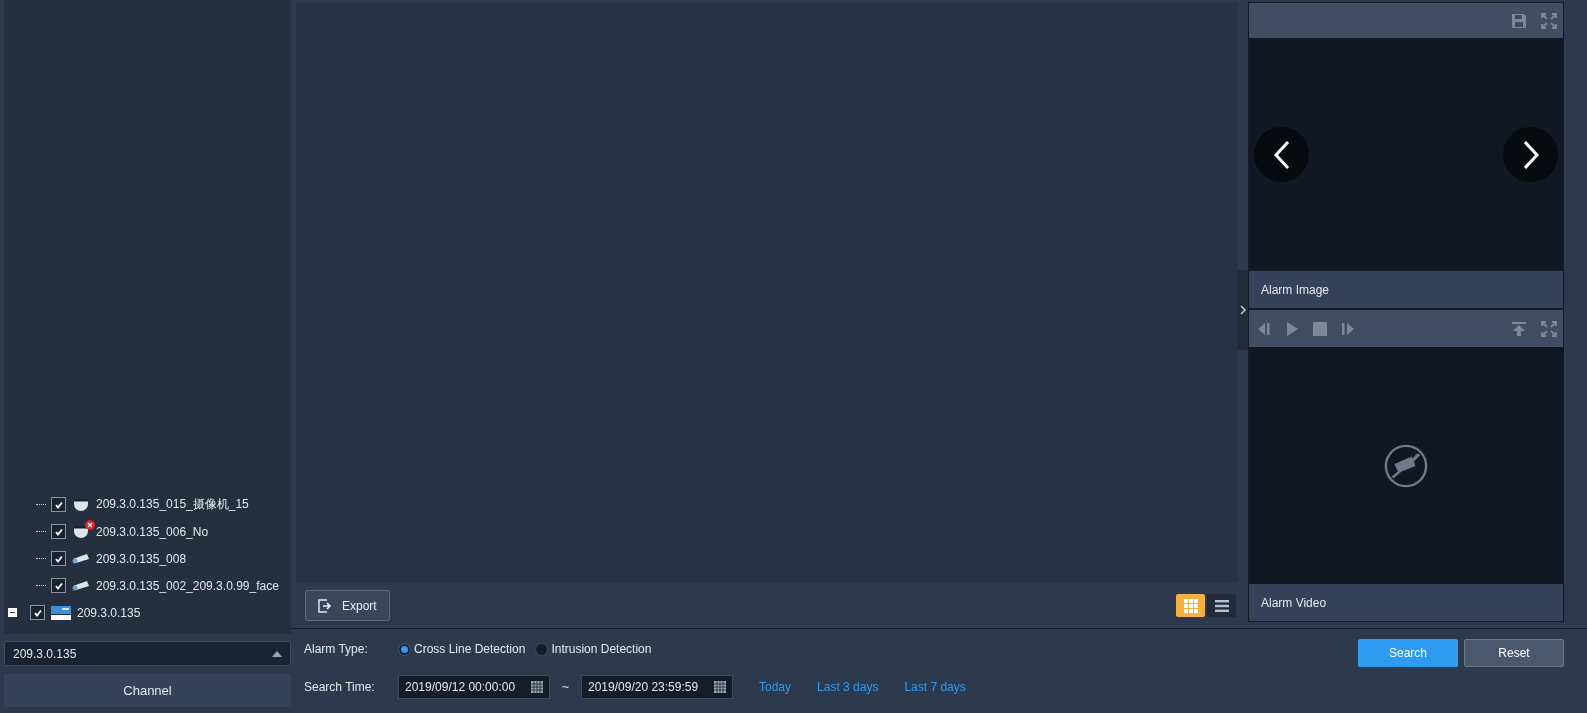 This screenshot has height=713, width=1587. I want to click on list-view-button, so click(1221, 605).